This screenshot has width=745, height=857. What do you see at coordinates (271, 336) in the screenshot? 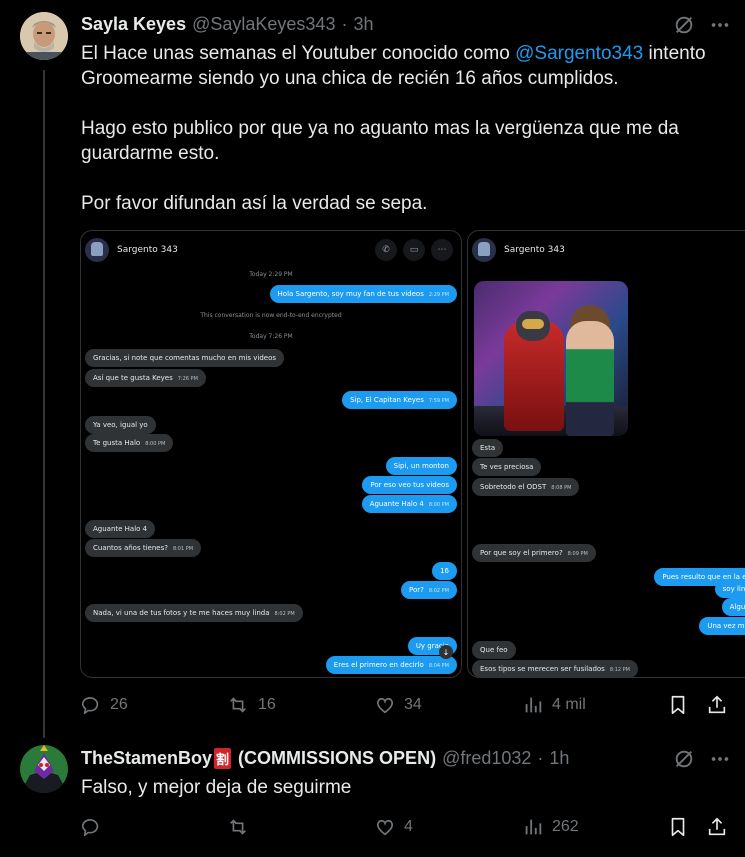
I see `dm-system-note: Today 7:26 PM` at bounding box center [271, 336].